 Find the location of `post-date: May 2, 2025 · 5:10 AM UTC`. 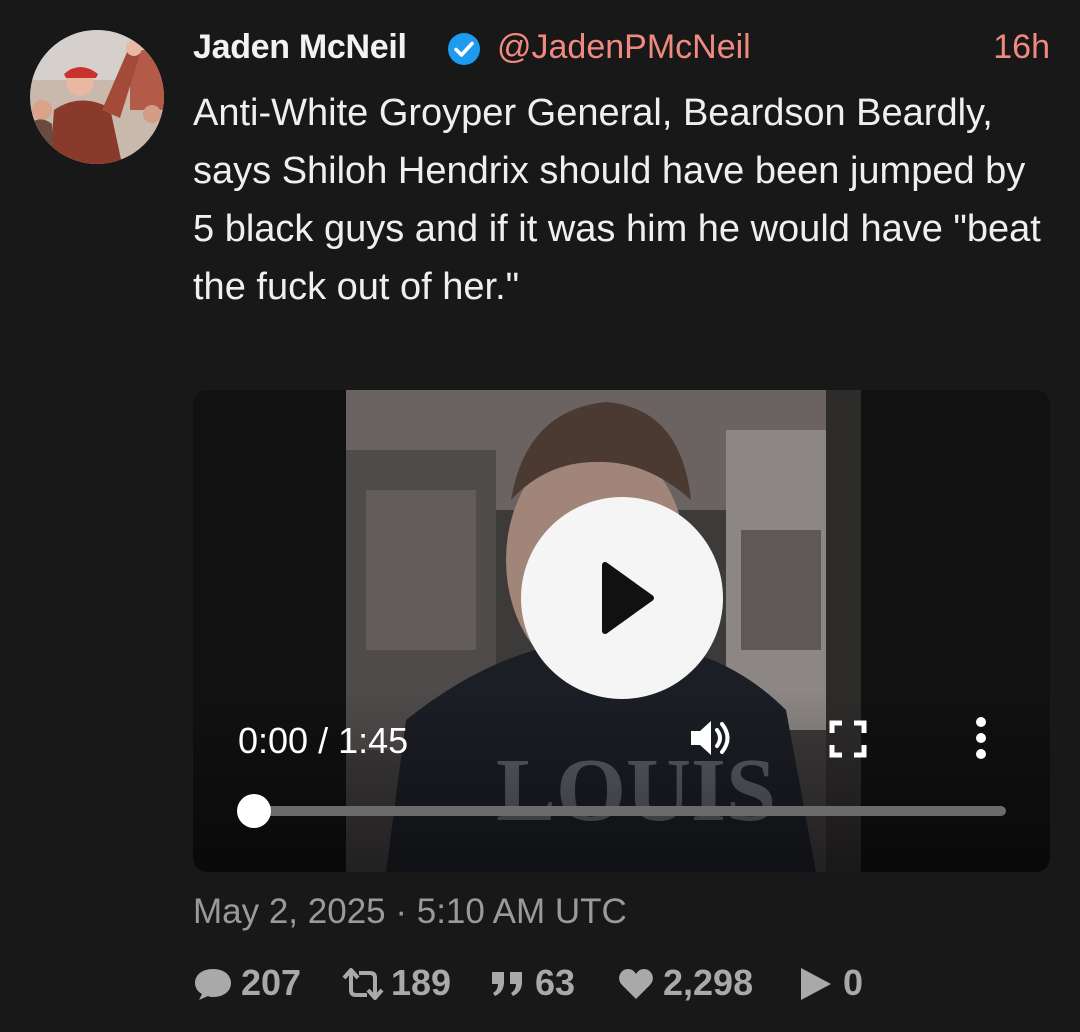

post-date: May 2, 2025 · 5:10 AM UTC is located at coordinates (410, 912).